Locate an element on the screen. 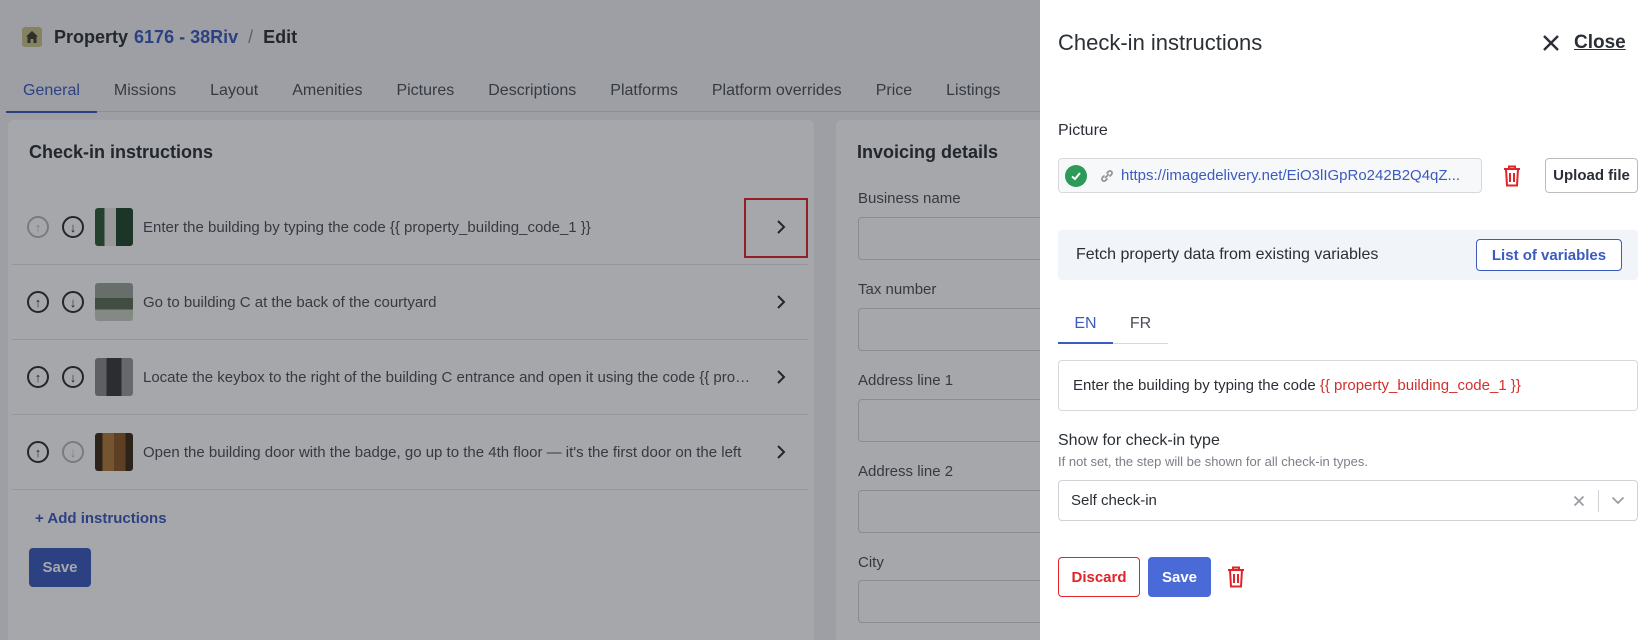  tab-language-en: EN is located at coordinates (1085, 326).